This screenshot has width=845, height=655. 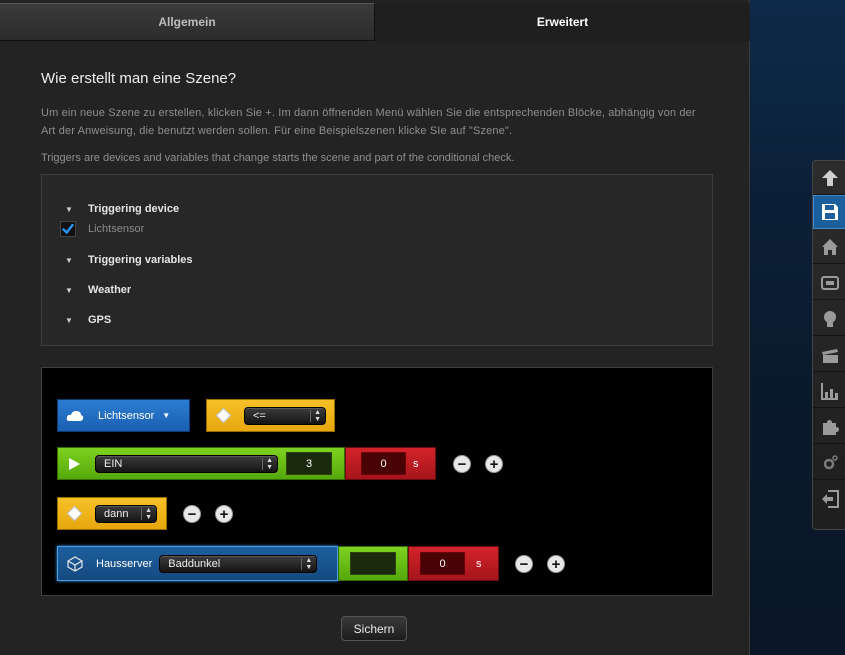 What do you see at coordinates (134, 209) in the screenshot?
I see `trigger-group-label: Triggering device` at bounding box center [134, 209].